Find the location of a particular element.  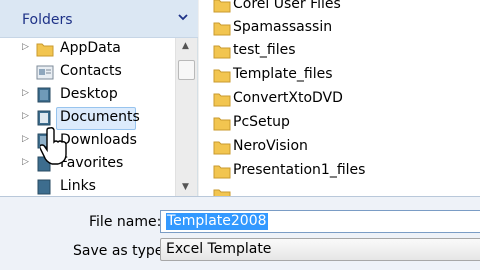

tree-item-links: Links is located at coordinates (87, 186).